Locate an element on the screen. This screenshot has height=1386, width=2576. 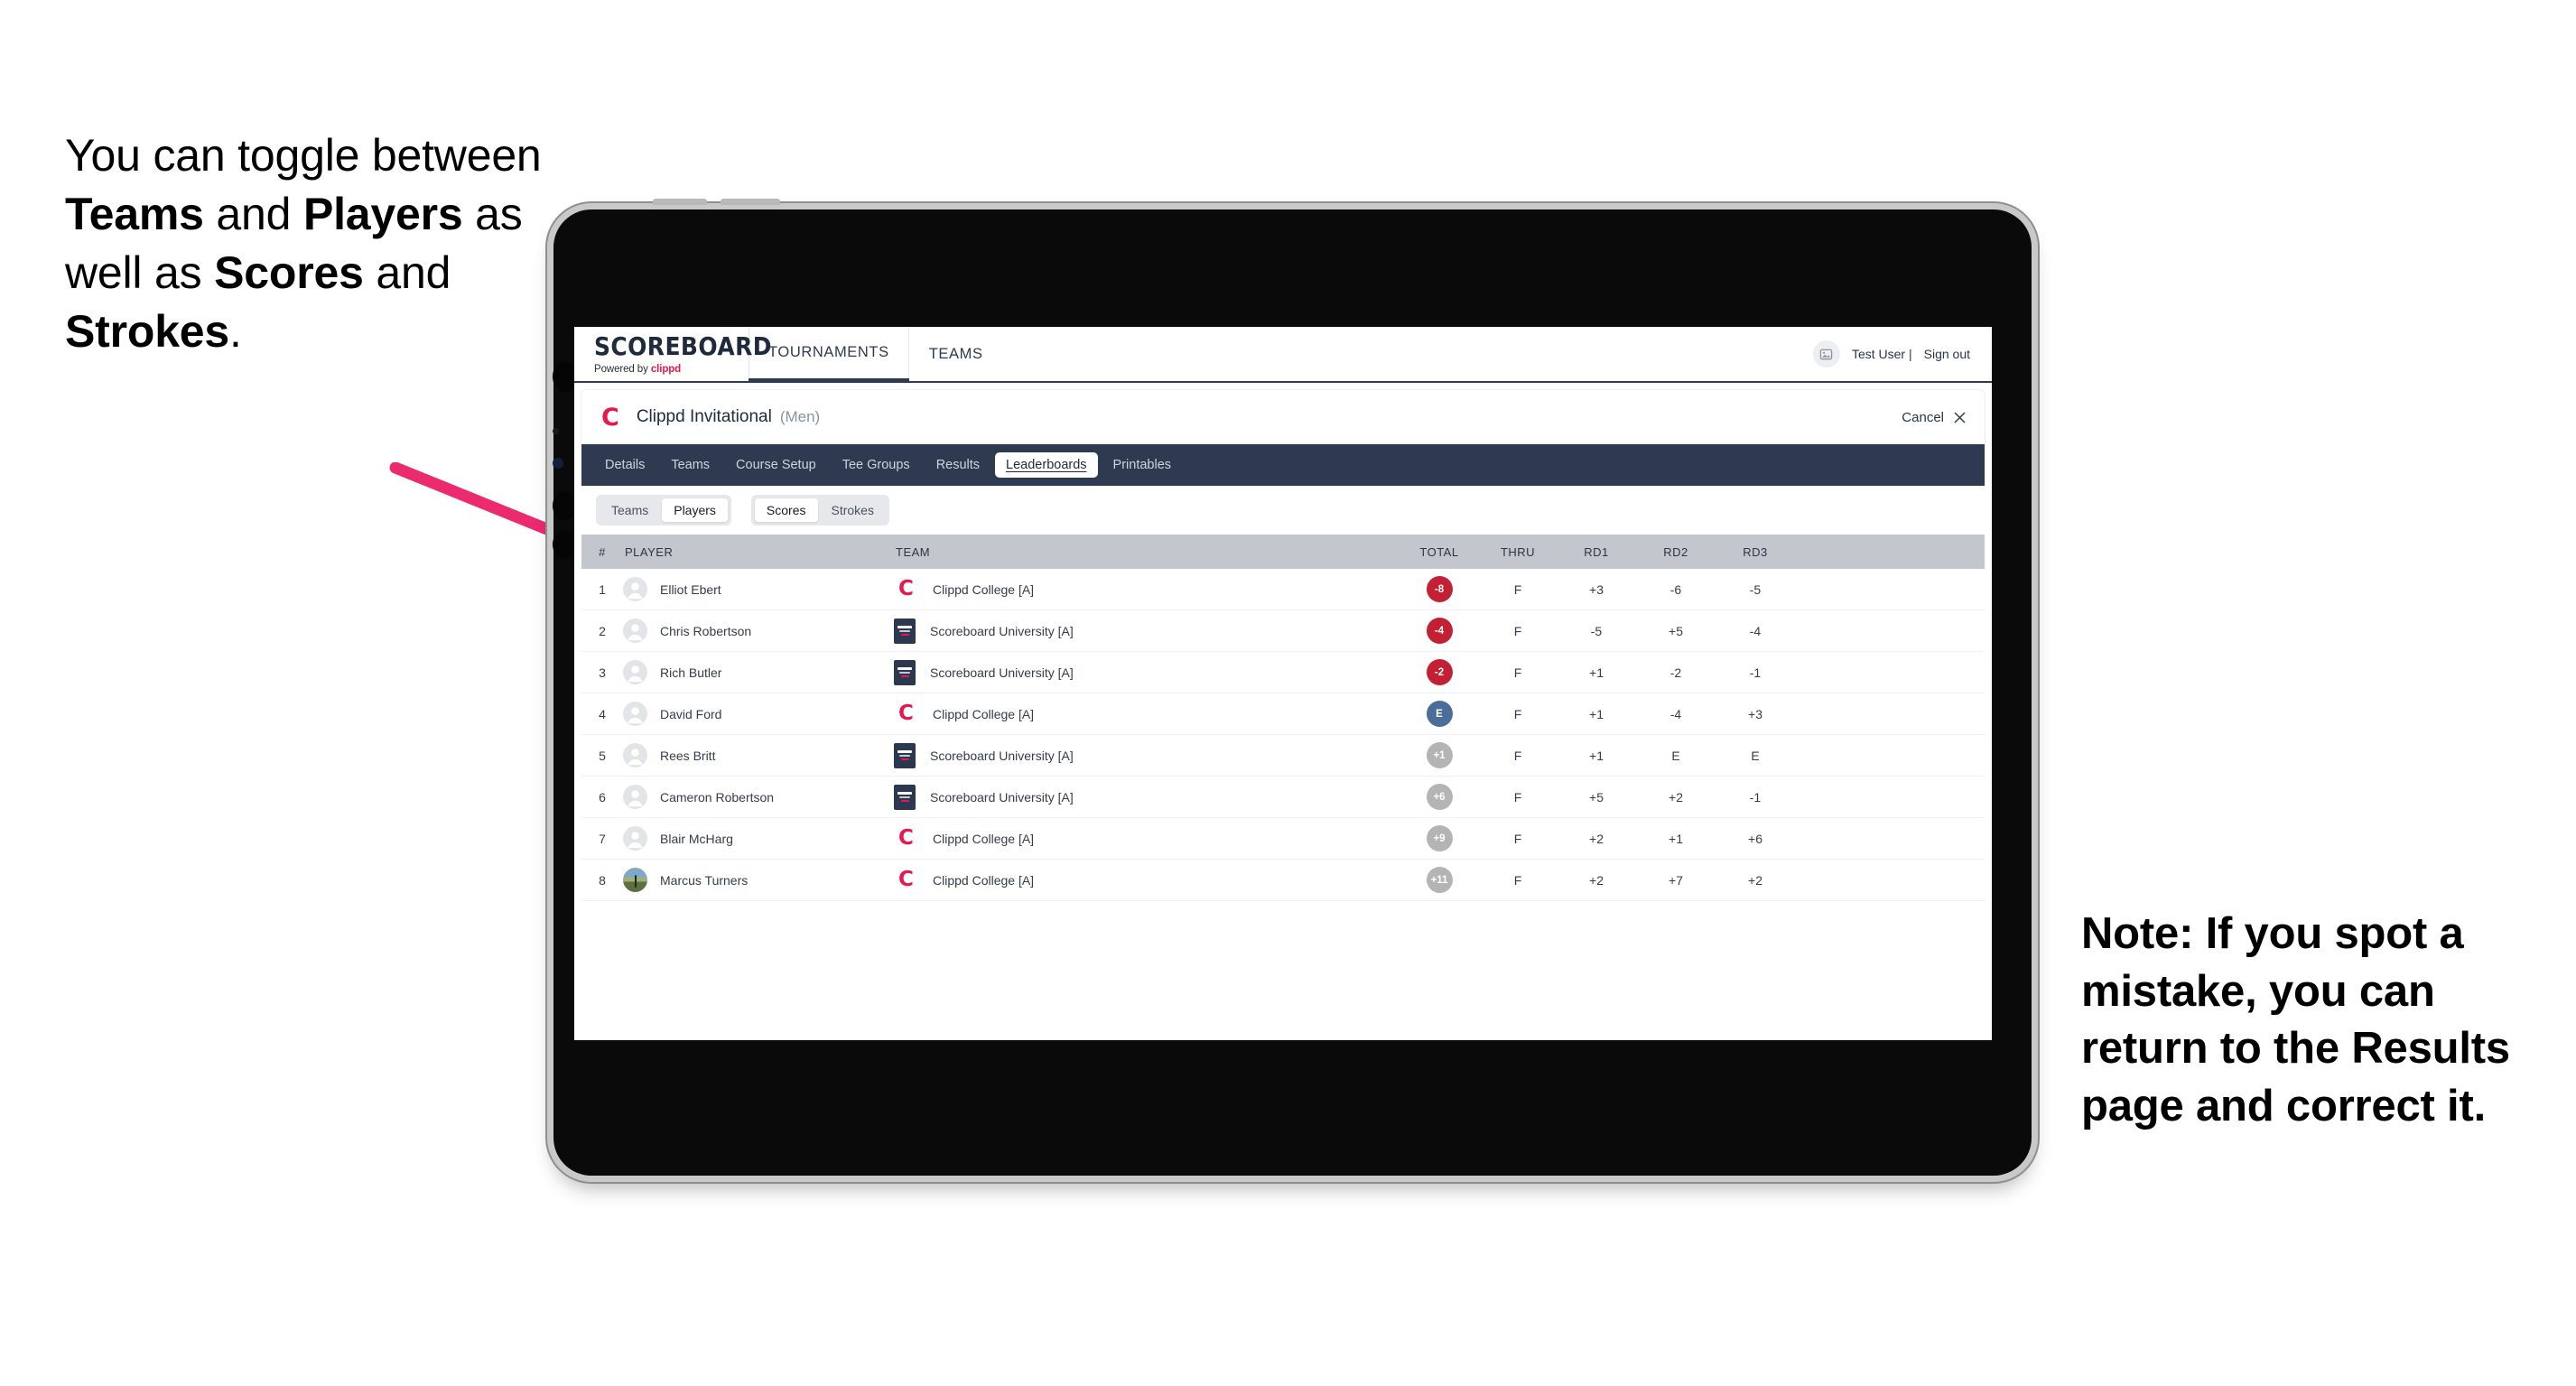
cell-rd1: +2 is located at coordinates (1596, 880).